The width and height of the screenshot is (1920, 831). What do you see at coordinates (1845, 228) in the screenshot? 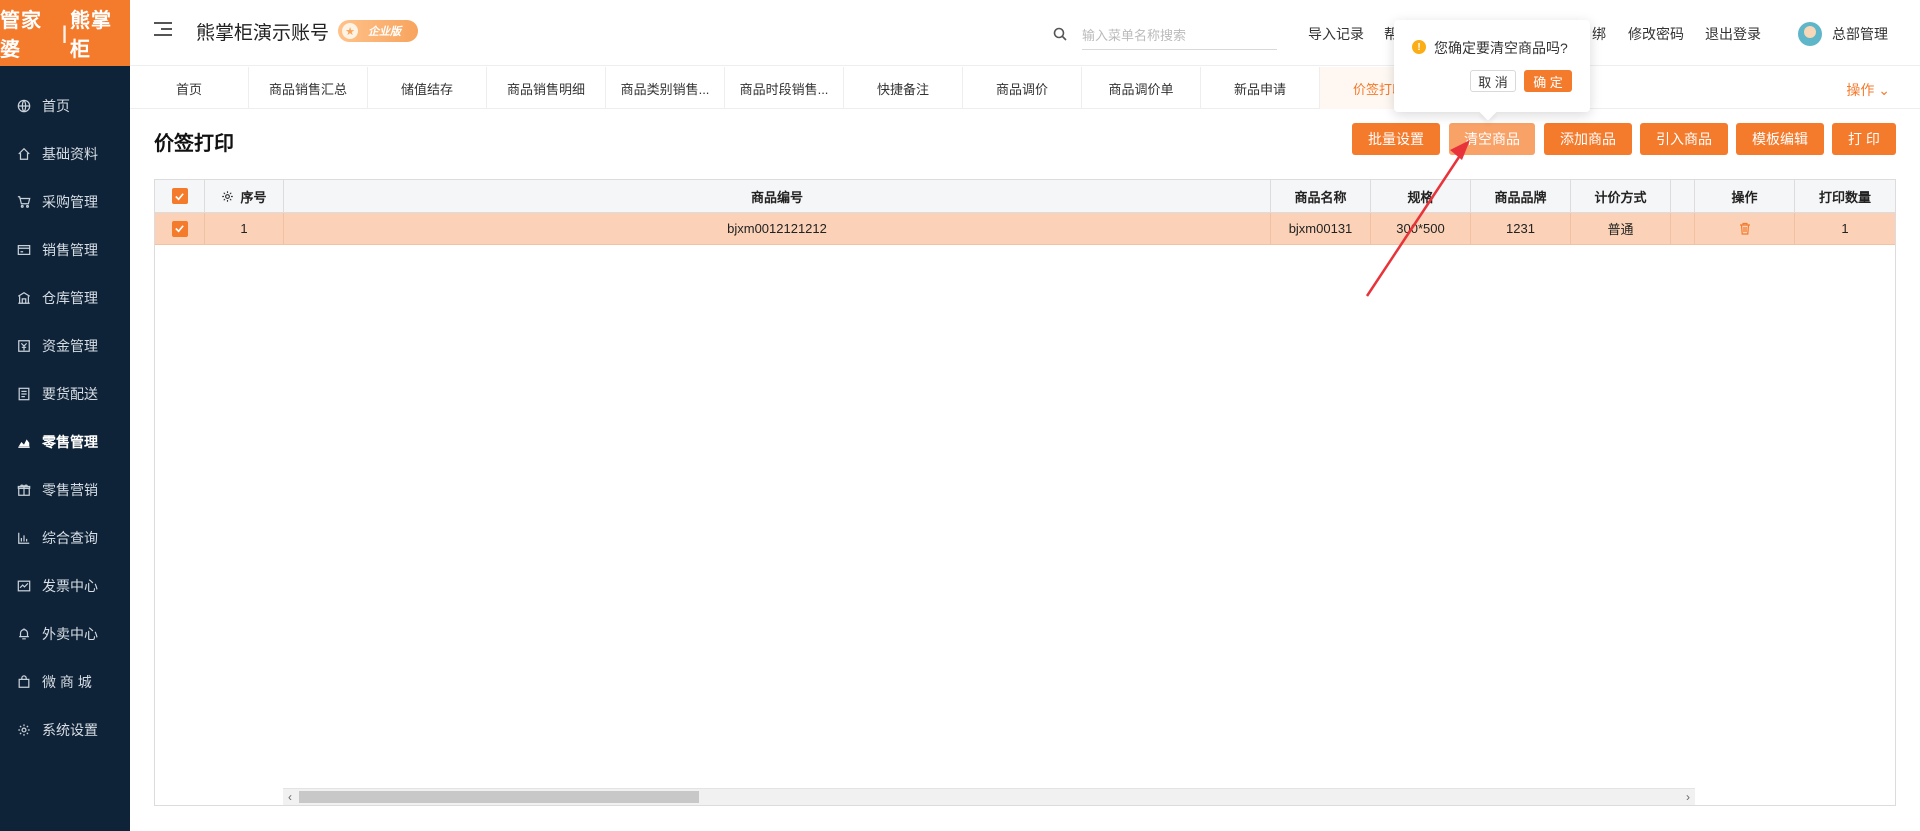
I see `cell-print-qty: 1` at bounding box center [1845, 228].